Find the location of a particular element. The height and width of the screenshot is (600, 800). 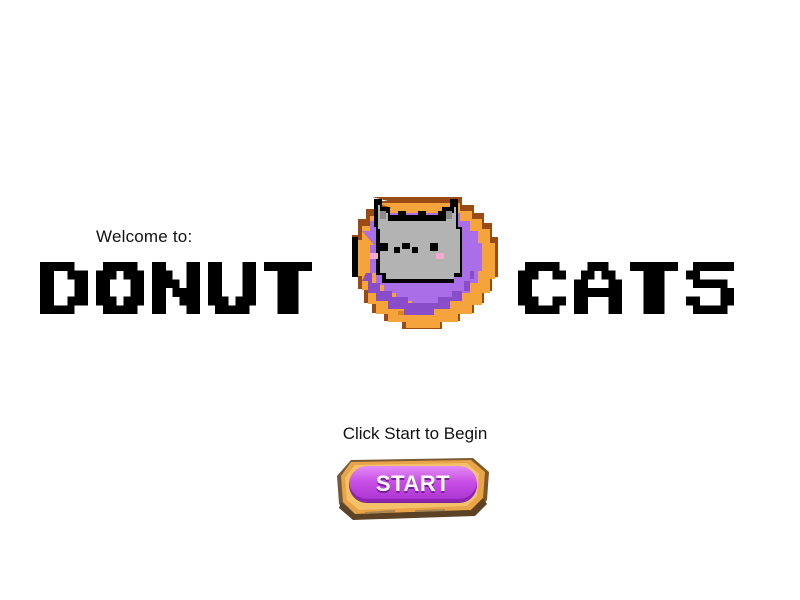

title-word-donut is located at coordinates (176, 288).